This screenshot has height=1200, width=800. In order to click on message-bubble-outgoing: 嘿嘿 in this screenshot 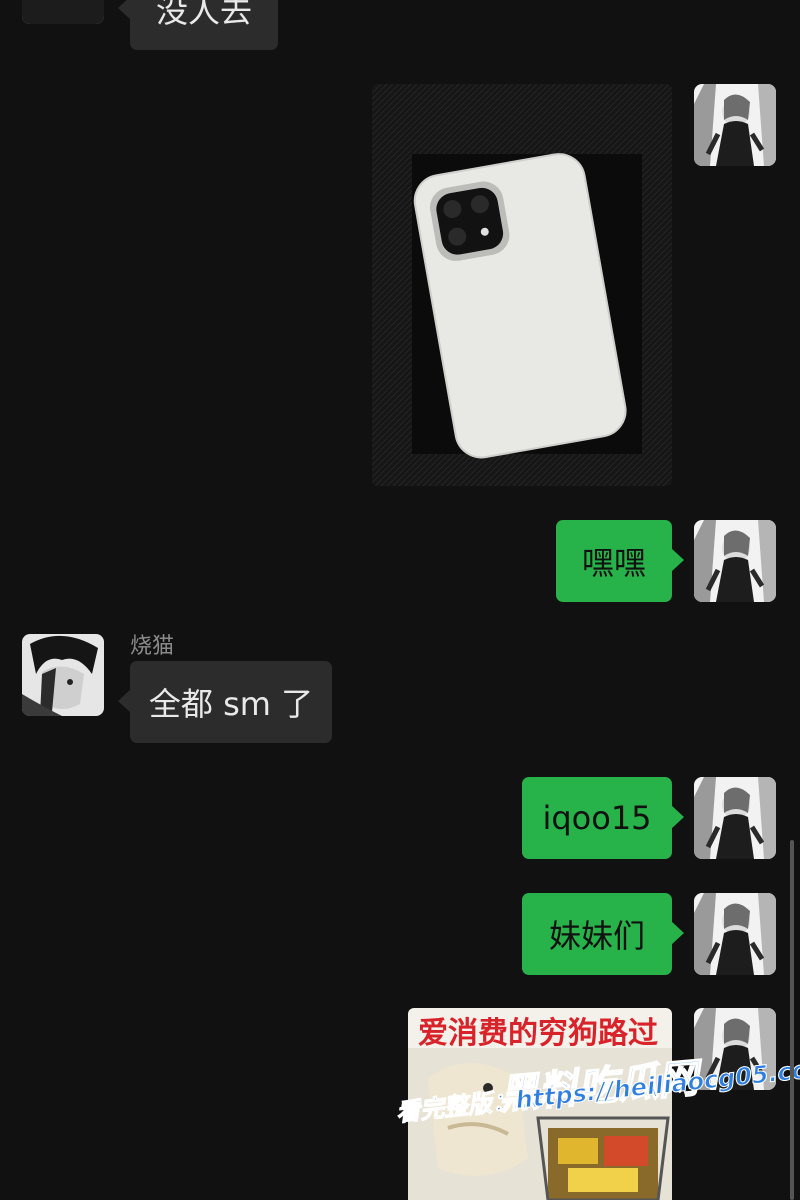, I will do `click(620, 561)`.